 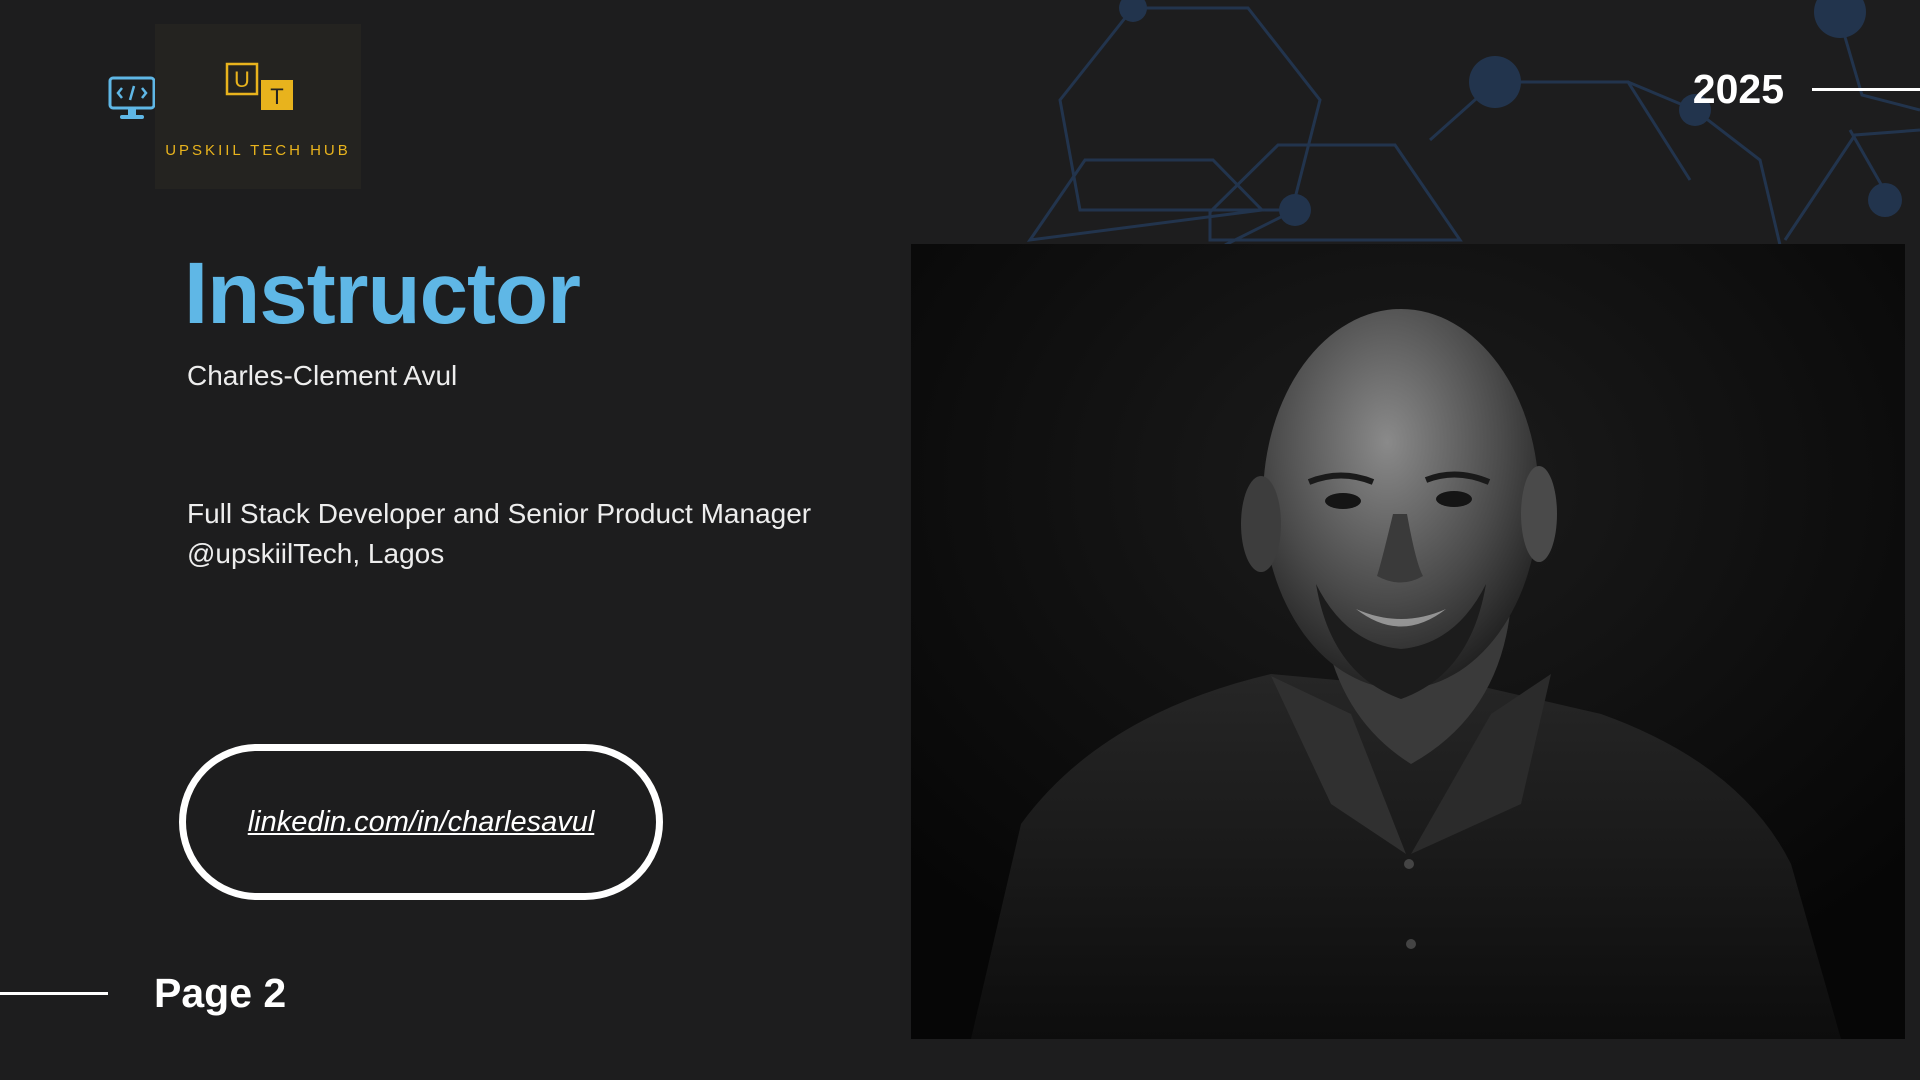 I want to click on page-number: Page 2, so click(x=220, y=993).